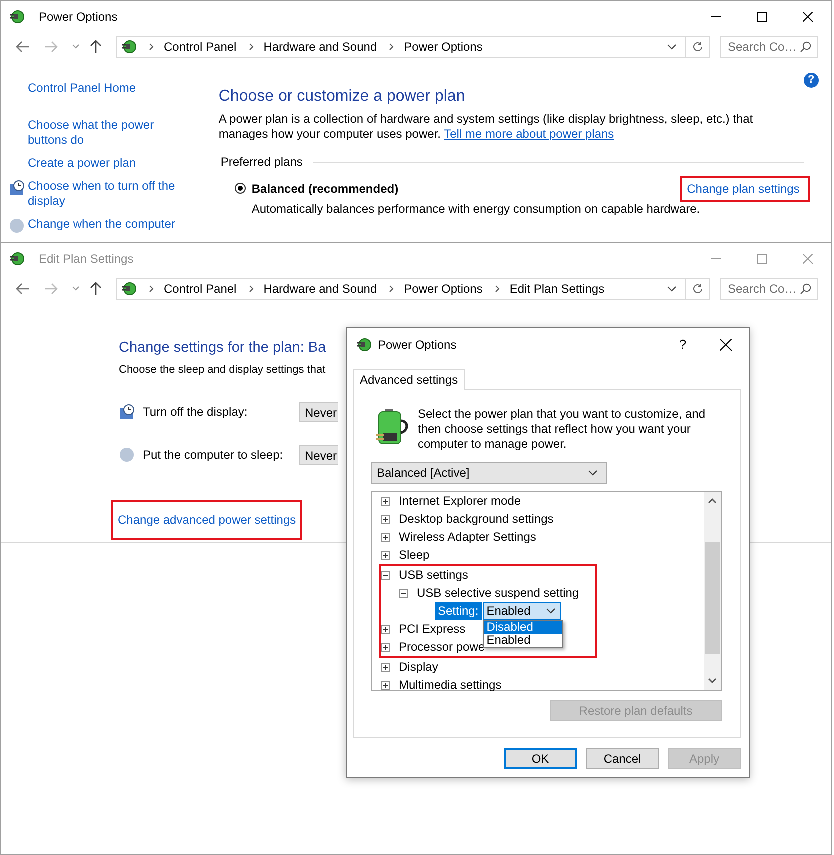 The height and width of the screenshot is (855, 834). Describe the element at coordinates (498, 593) in the screenshot. I see `tree-item: USB selective suspend setting` at that location.